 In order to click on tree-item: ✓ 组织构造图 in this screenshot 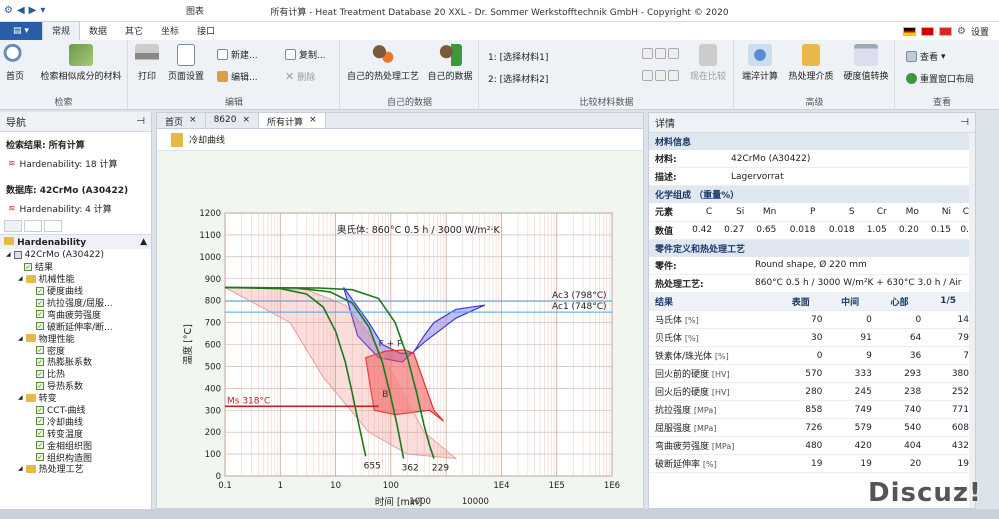, I will do `click(75, 457)`.